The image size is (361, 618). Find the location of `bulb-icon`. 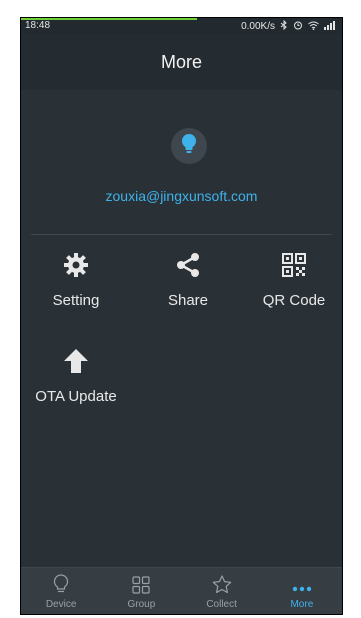

bulb-icon is located at coordinates (189, 146).